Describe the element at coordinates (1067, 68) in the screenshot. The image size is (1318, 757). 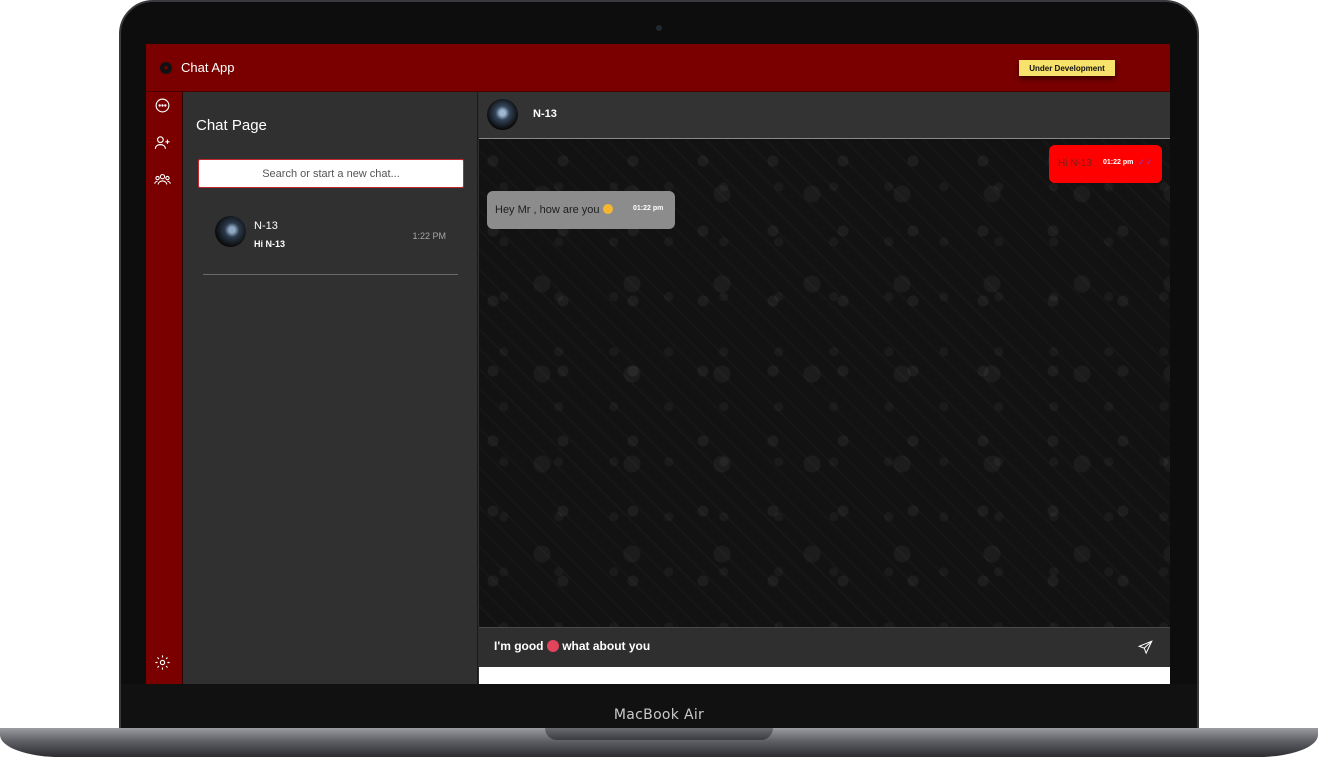
I see `status-badge: Under Development` at that location.